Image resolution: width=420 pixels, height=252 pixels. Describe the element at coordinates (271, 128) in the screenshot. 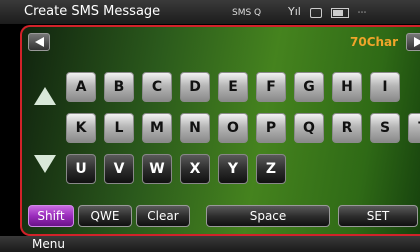

I see `key-p: P` at that location.